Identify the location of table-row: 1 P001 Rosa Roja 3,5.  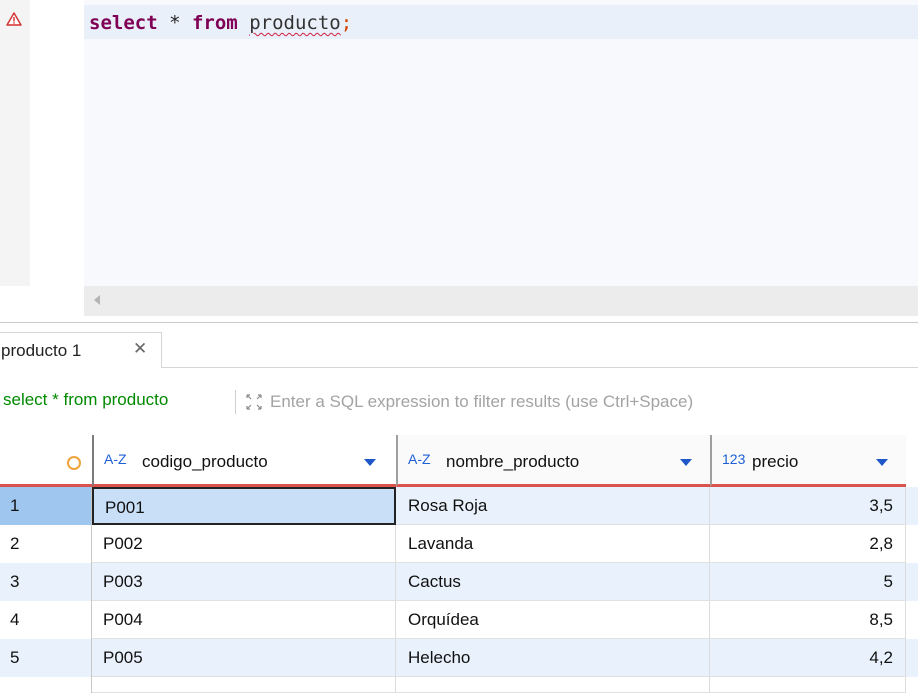
(459, 506).